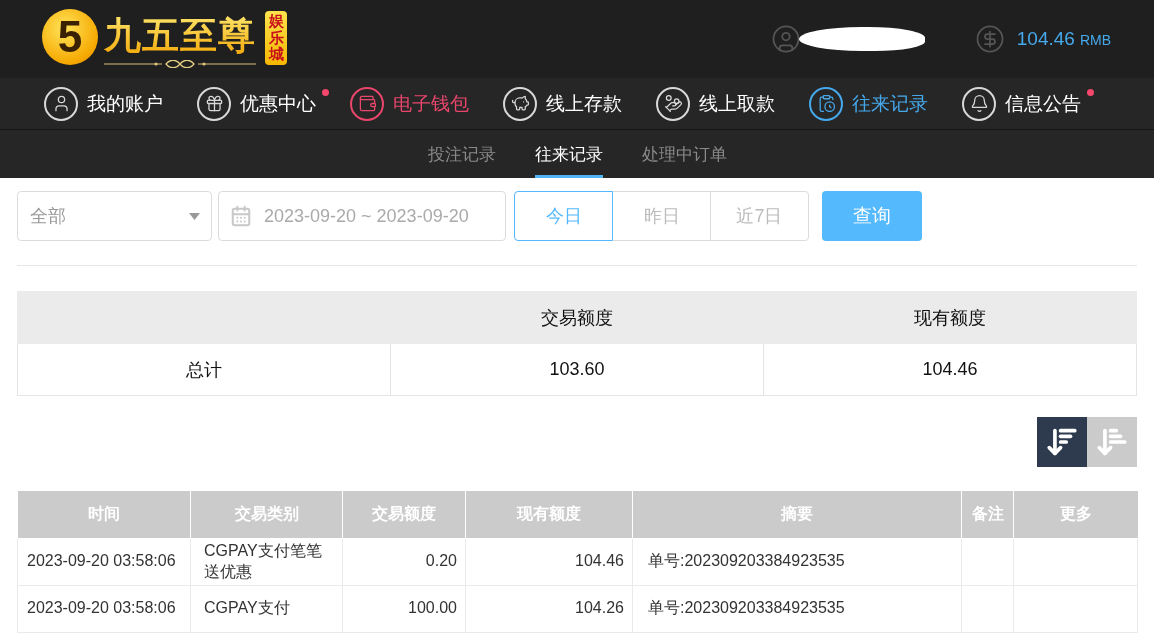 Image resolution: width=1154 pixels, height=634 pixels. Describe the element at coordinates (577, 317) in the screenshot. I see `column-header: 交易额度` at that location.